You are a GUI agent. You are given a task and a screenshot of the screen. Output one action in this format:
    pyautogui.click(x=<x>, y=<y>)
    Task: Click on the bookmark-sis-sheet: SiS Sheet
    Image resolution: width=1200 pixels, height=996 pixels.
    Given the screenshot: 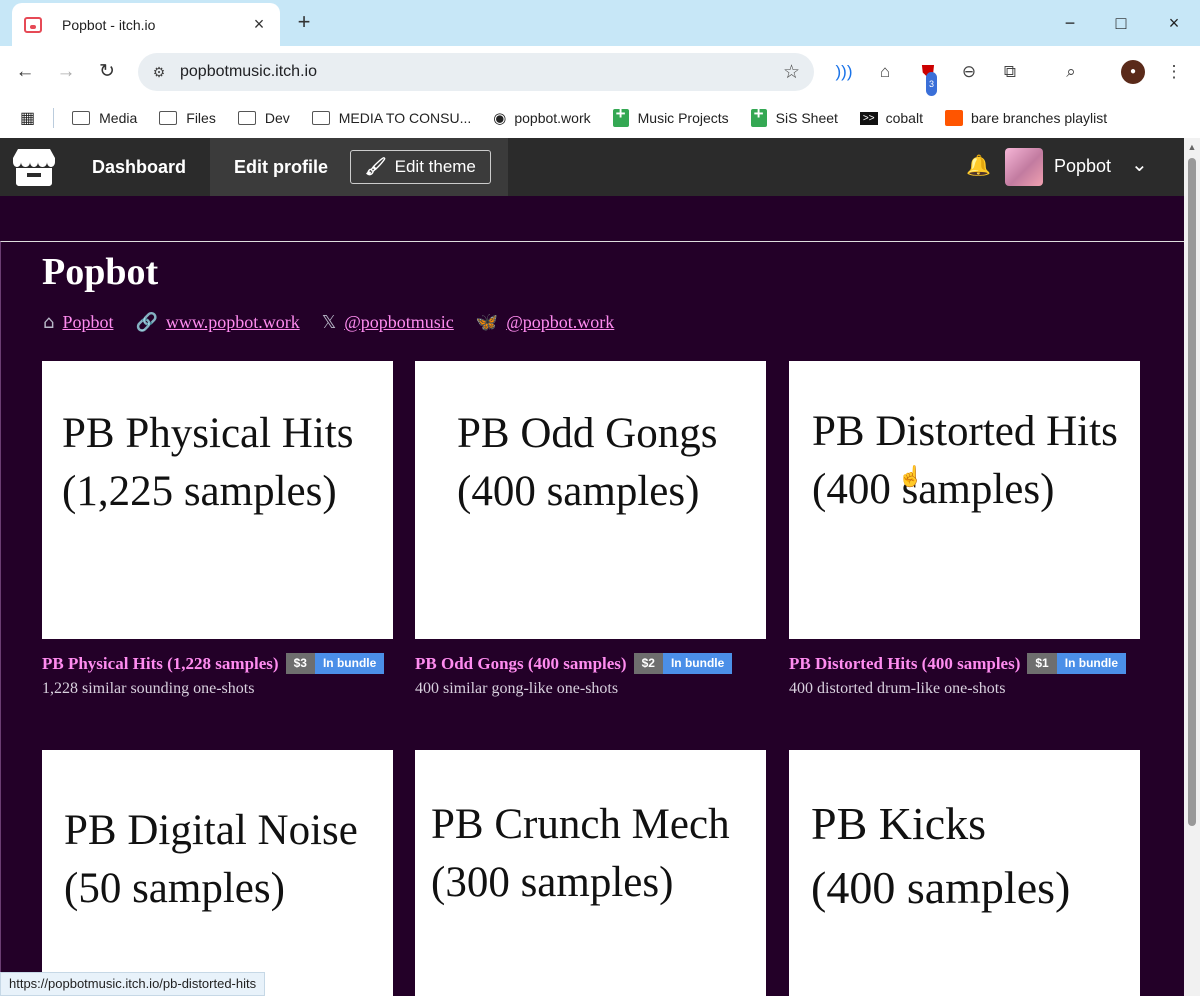 What is the action you would take?
    pyautogui.click(x=794, y=115)
    